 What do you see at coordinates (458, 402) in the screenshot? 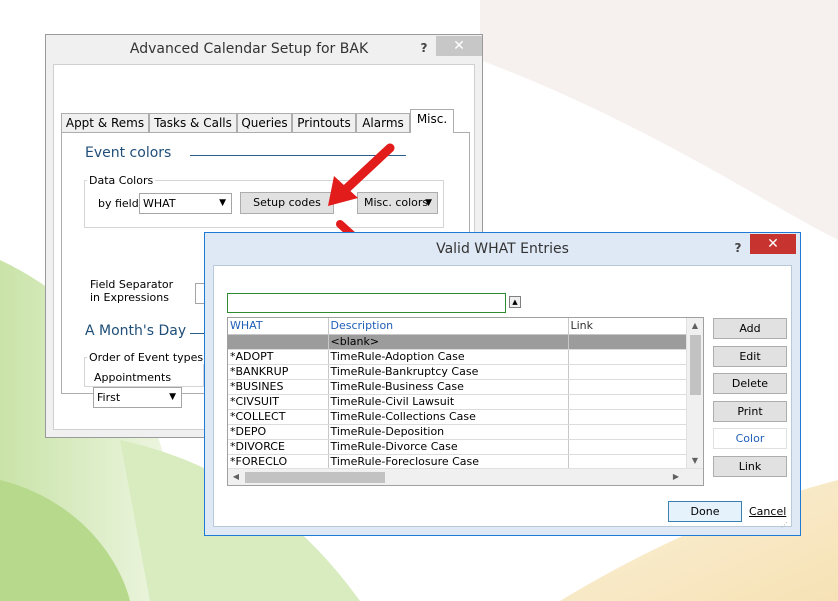
I see `table-row: *CIVSUIT TimeRule-Civil Lawsuit` at bounding box center [458, 402].